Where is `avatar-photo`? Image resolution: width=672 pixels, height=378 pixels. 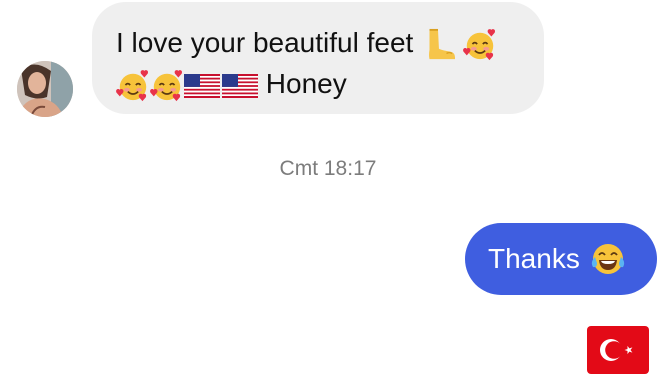 avatar-photo is located at coordinates (45, 89).